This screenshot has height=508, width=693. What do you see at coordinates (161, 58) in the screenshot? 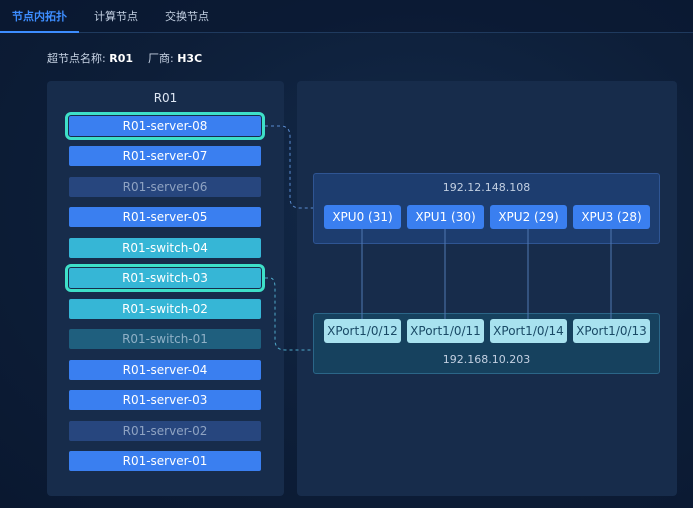
I see `vendor-label: 厂商:` at bounding box center [161, 58].